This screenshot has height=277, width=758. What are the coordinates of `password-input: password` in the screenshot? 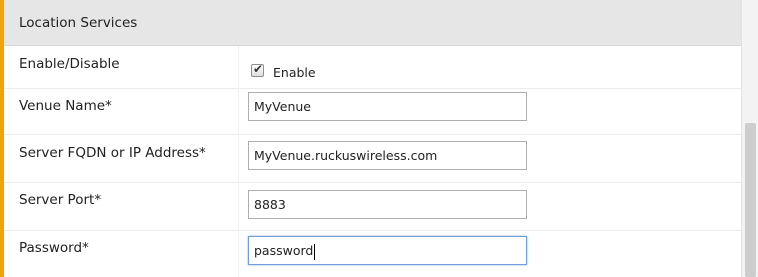 It's located at (387, 250).